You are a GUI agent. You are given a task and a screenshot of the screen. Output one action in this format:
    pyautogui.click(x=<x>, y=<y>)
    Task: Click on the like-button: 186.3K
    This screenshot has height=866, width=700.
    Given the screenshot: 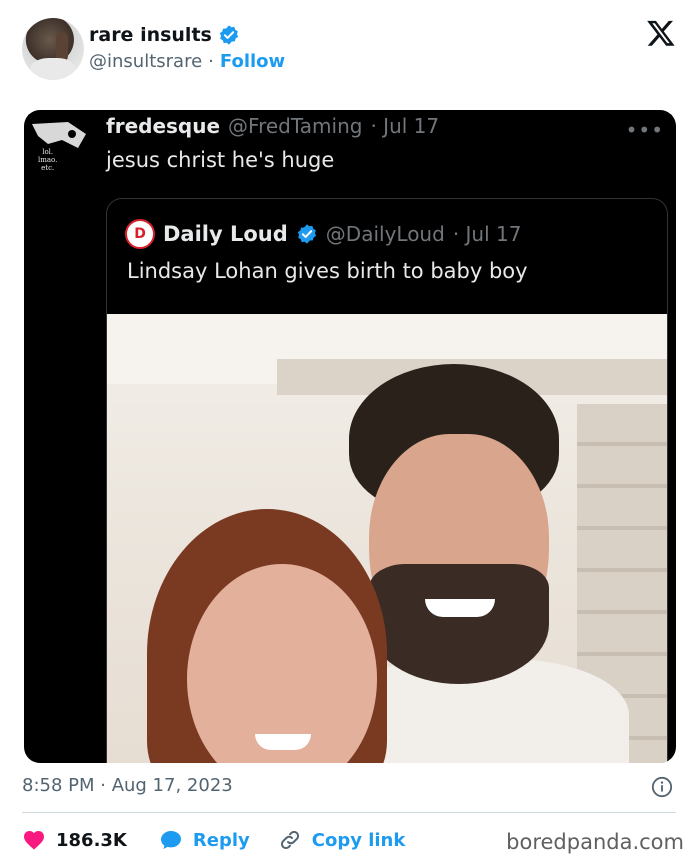 What is the action you would take?
    pyautogui.click(x=74, y=840)
    